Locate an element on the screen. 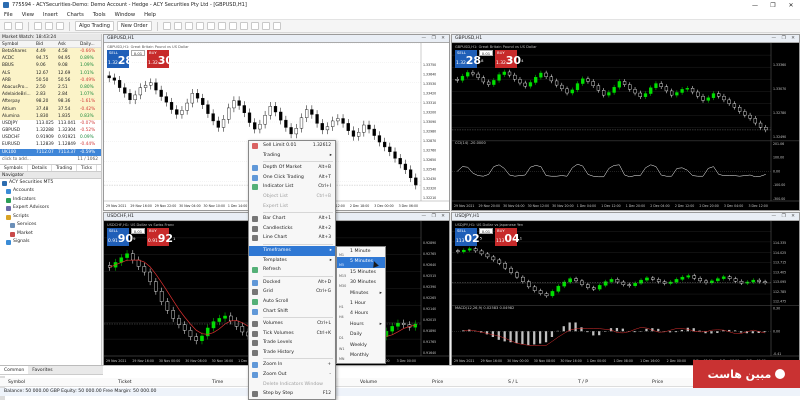 Image resolution: width=800 pixels, height=400 pixels. market-watch-row: Alumina 1.830 1.835 0.83% is located at coordinates (50, 116).